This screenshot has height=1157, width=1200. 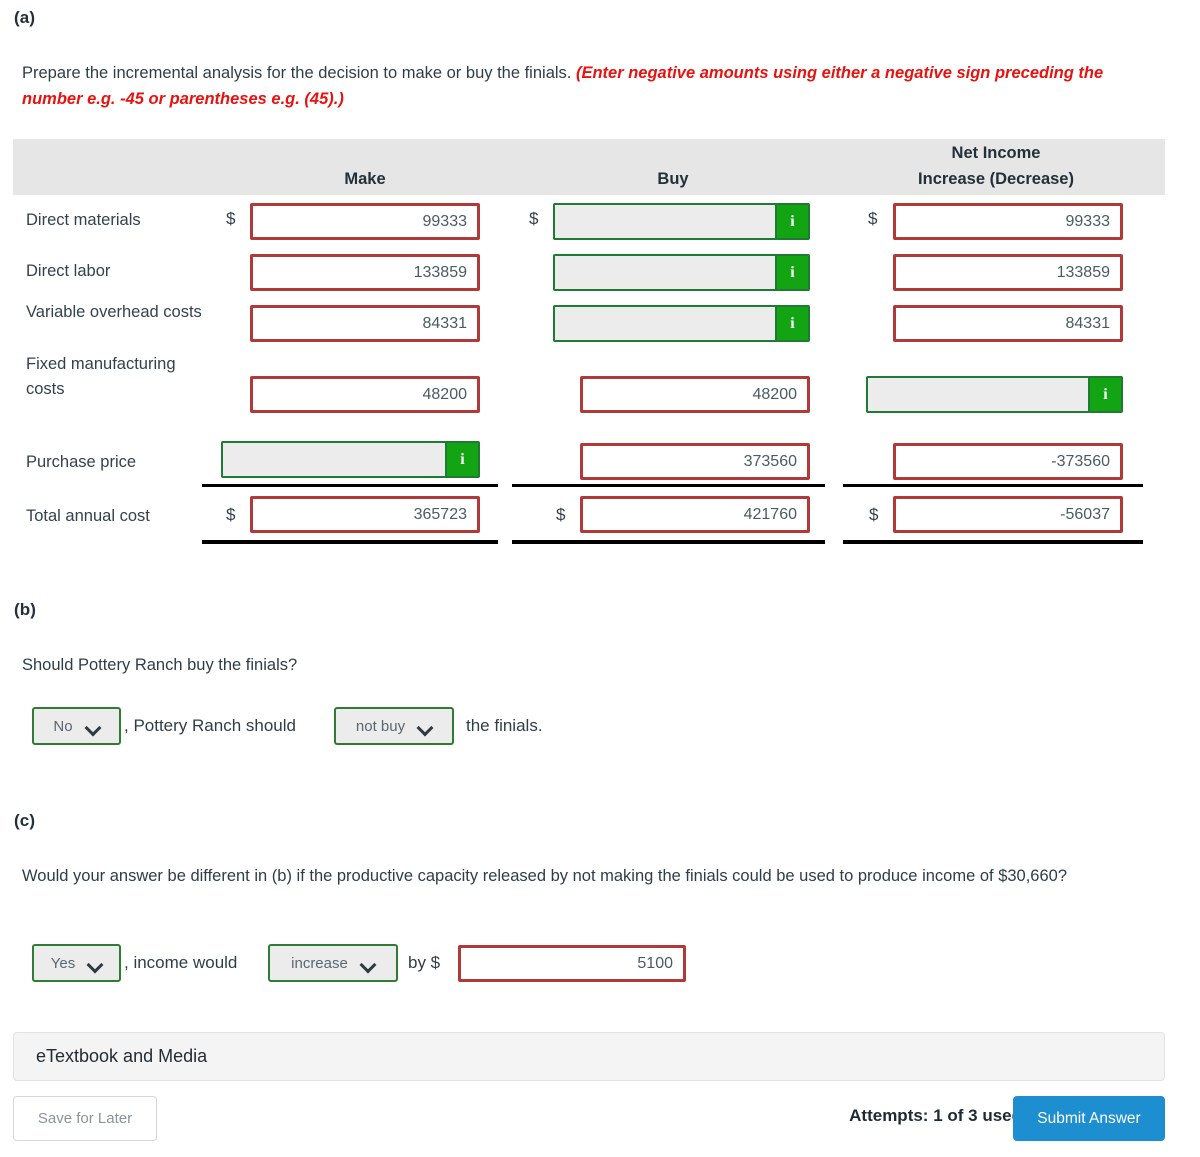 What do you see at coordinates (380, 726) in the screenshot?
I see `dropdown-buy-action-value: not buy` at bounding box center [380, 726].